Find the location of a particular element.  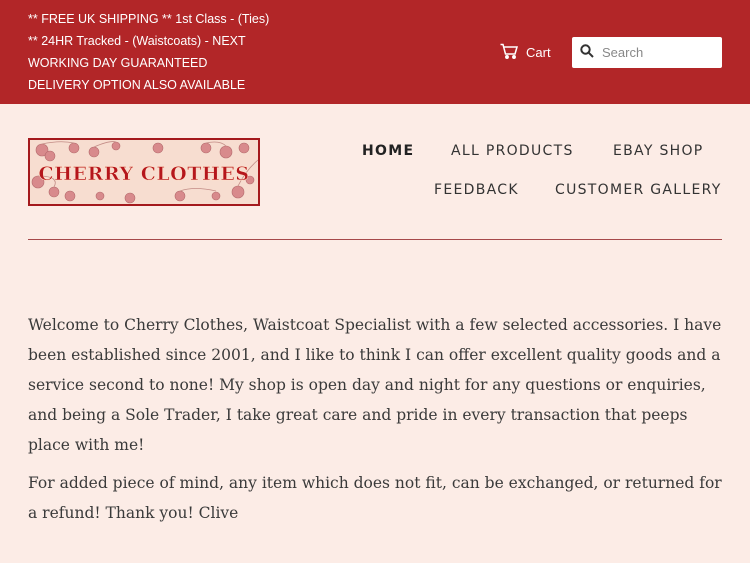

nav-customer-gallery: CUSTOMER GALLERY is located at coordinates (638, 190).